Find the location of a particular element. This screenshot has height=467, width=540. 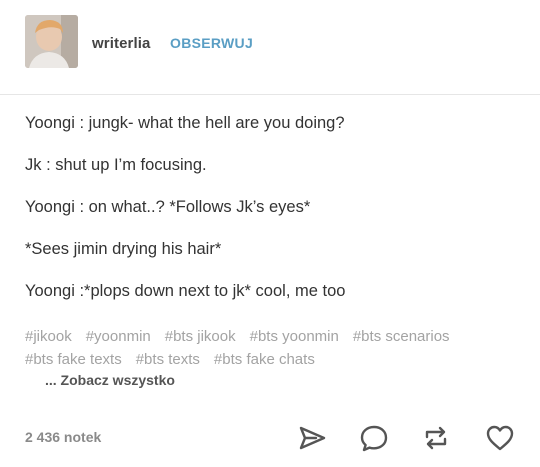

share-icon is located at coordinates (312, 438).